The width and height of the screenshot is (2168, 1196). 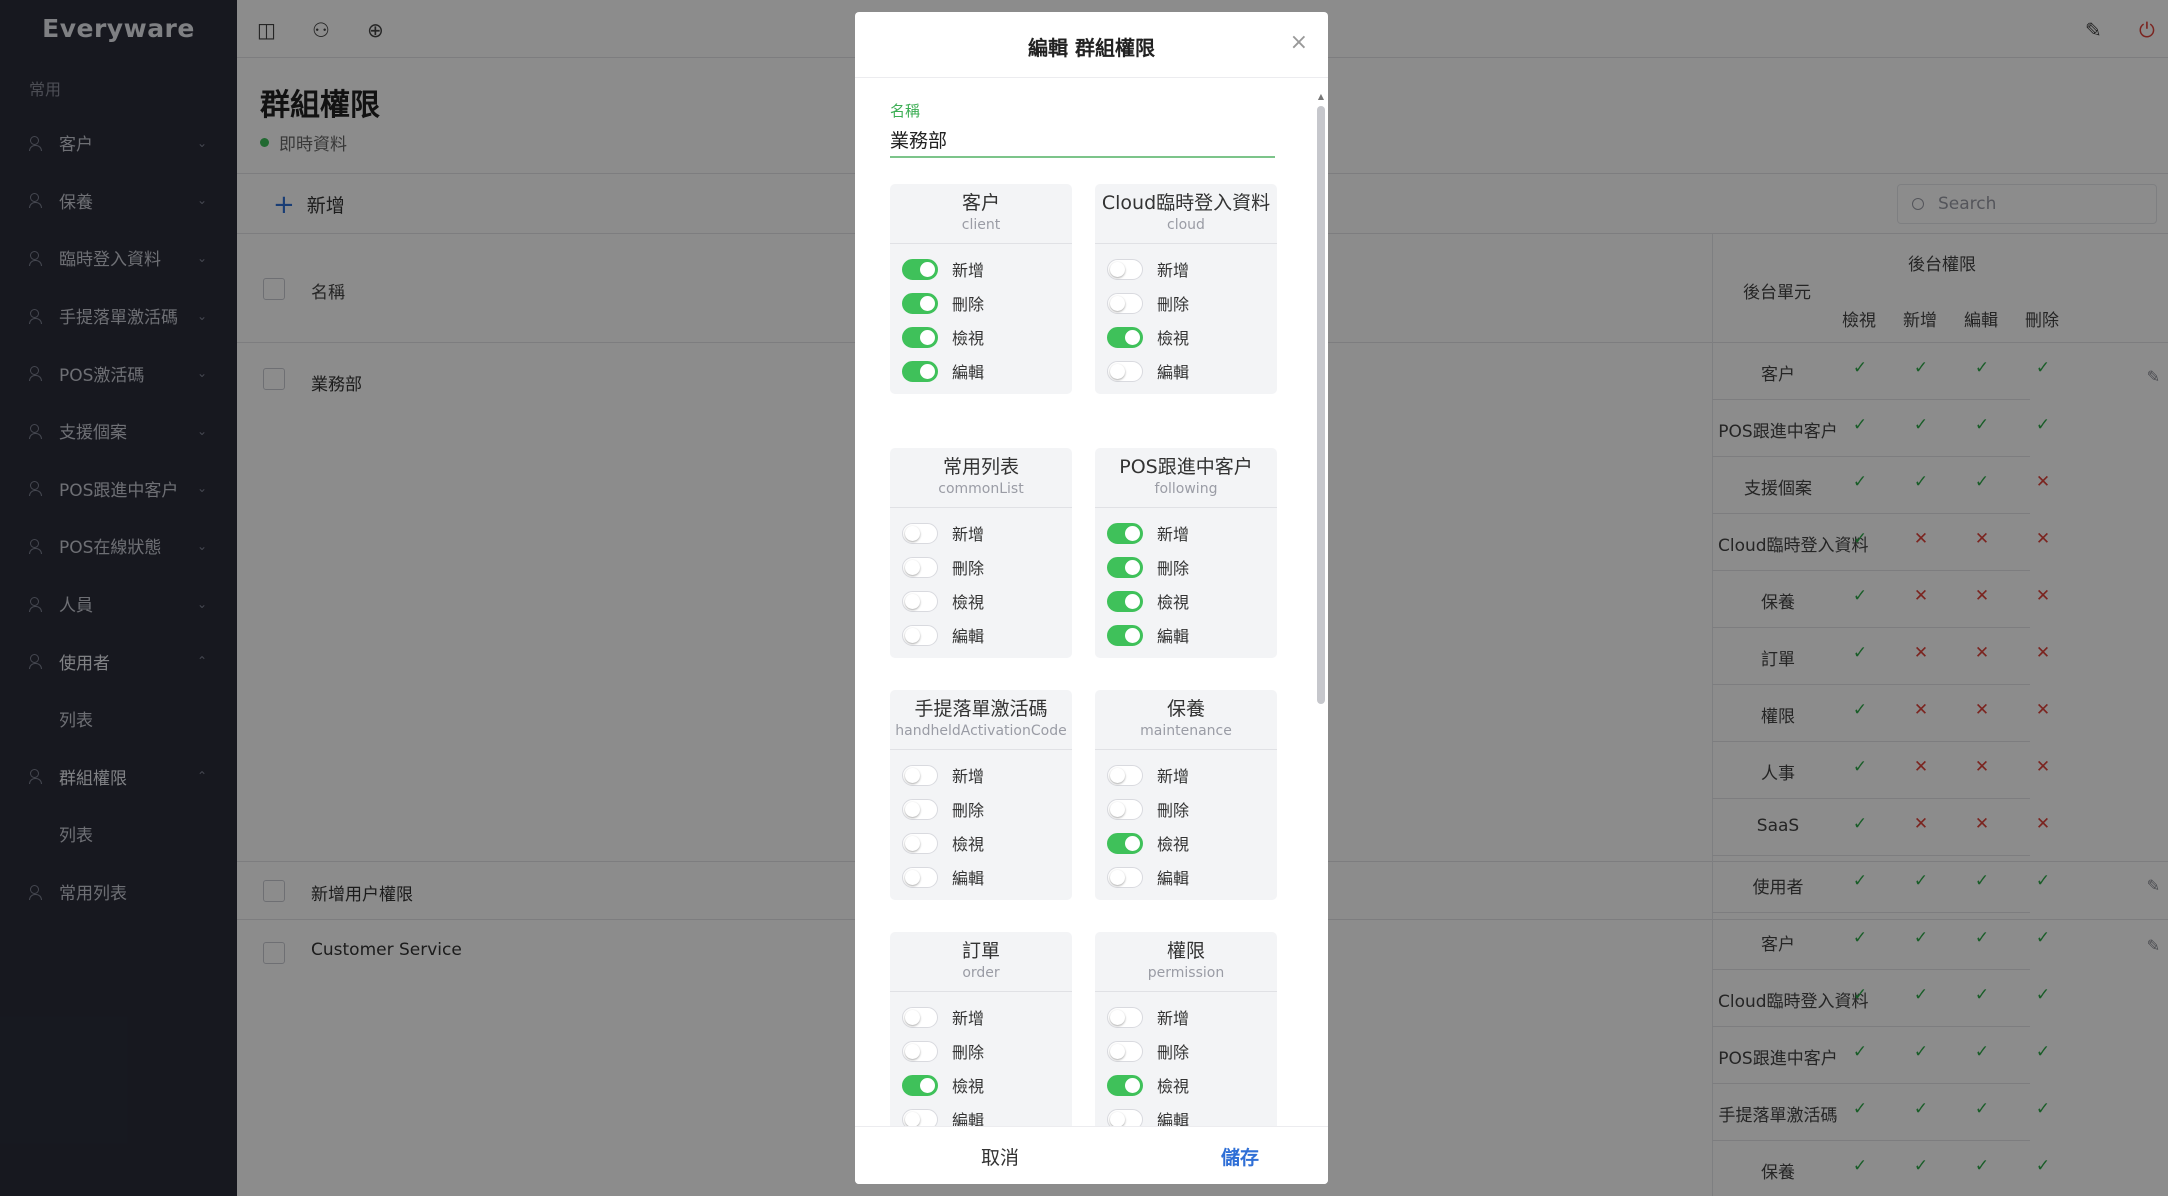 What do you see at coordinates (1321, 405) in the screenshot?
I see `scroll-thumb` at bounding box center [1321, 405].